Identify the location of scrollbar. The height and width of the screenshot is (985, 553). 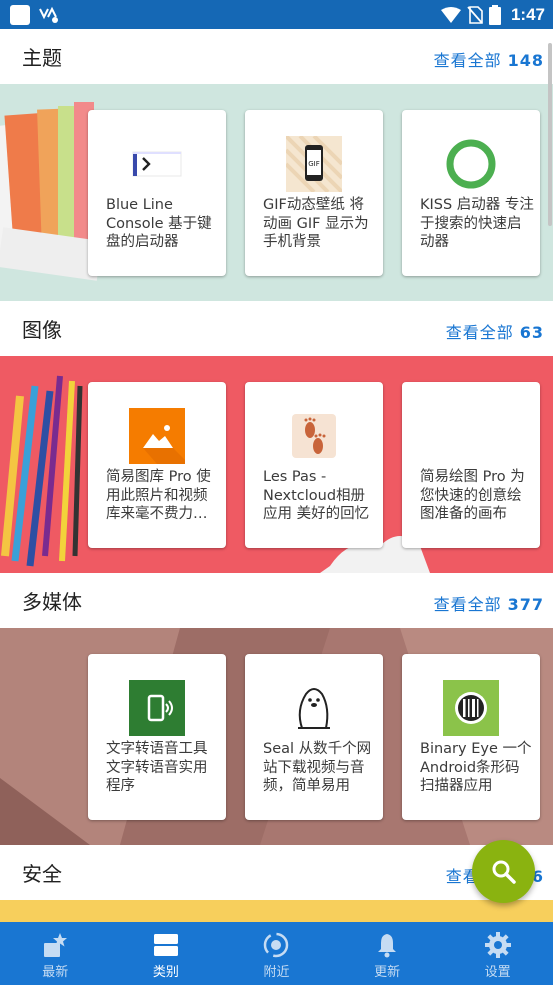
(550, 134).